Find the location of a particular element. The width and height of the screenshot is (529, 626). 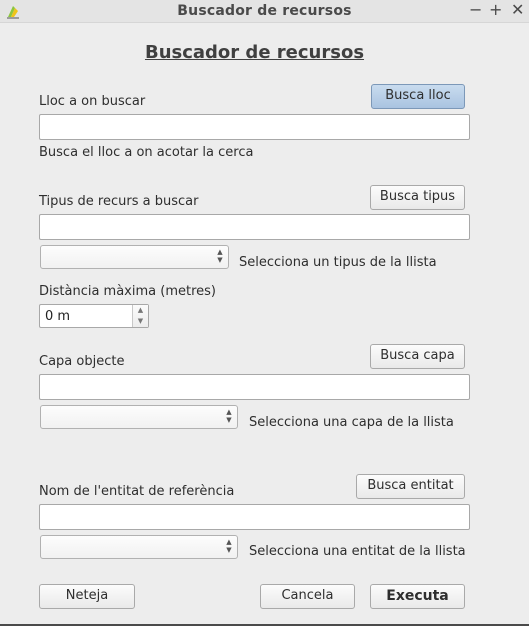

distance-label: Distància màxima (metres) is located at coordinates (127, 291).